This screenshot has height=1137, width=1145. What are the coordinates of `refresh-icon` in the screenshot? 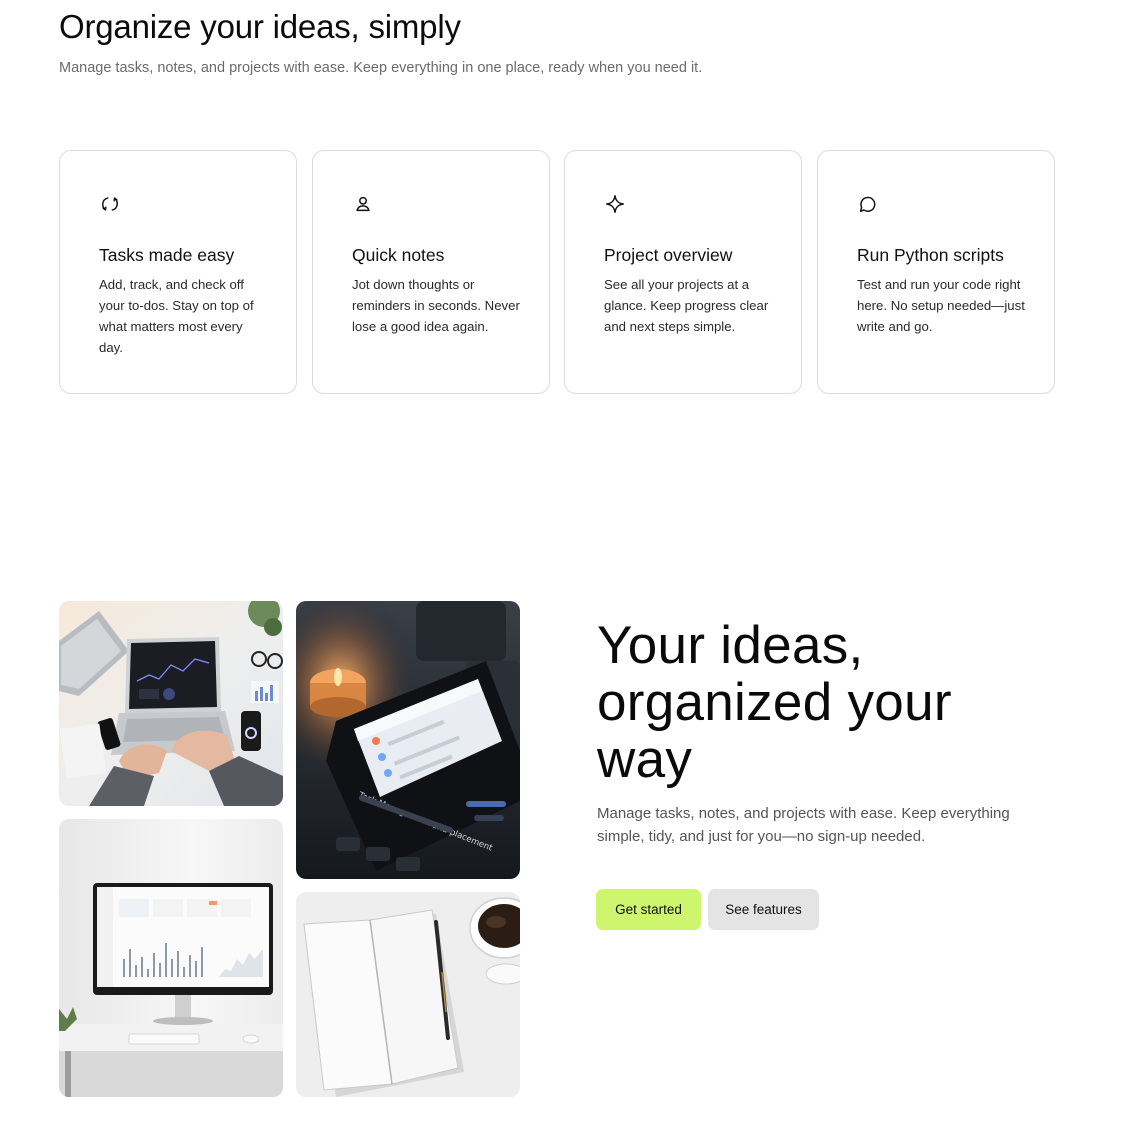 It's located at (110, 204).